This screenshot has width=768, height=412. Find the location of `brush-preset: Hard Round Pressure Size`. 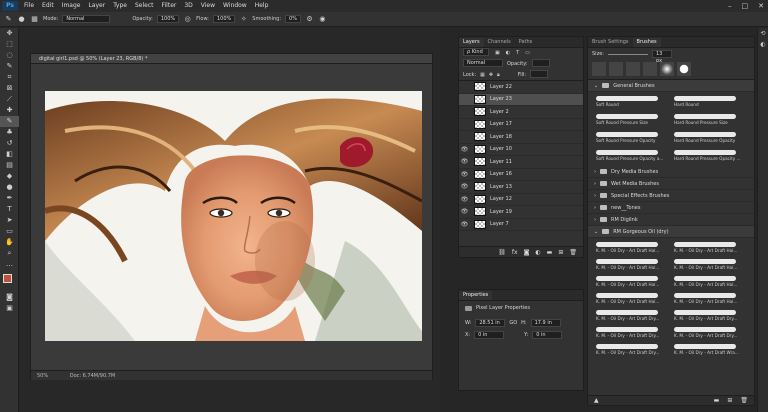

brush-preset: Hard Round Pressure Size is located at coordinates (705, 120).